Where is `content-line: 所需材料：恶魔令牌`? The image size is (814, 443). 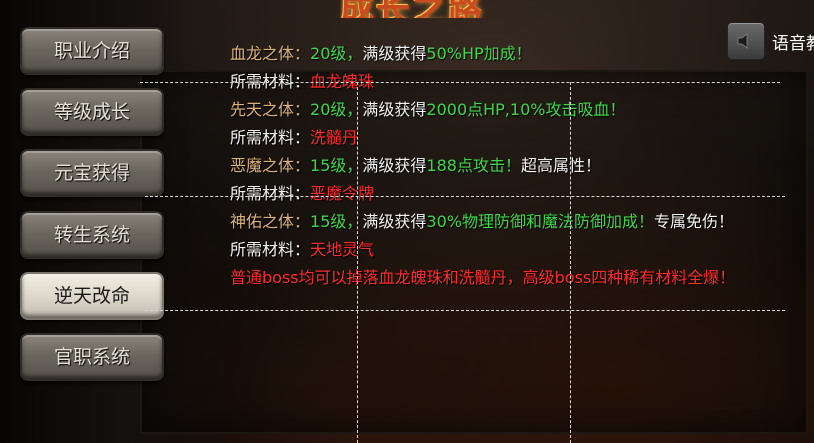 content-line: 所需材料：恶魔令牌 is located at coordinates (520, 194).